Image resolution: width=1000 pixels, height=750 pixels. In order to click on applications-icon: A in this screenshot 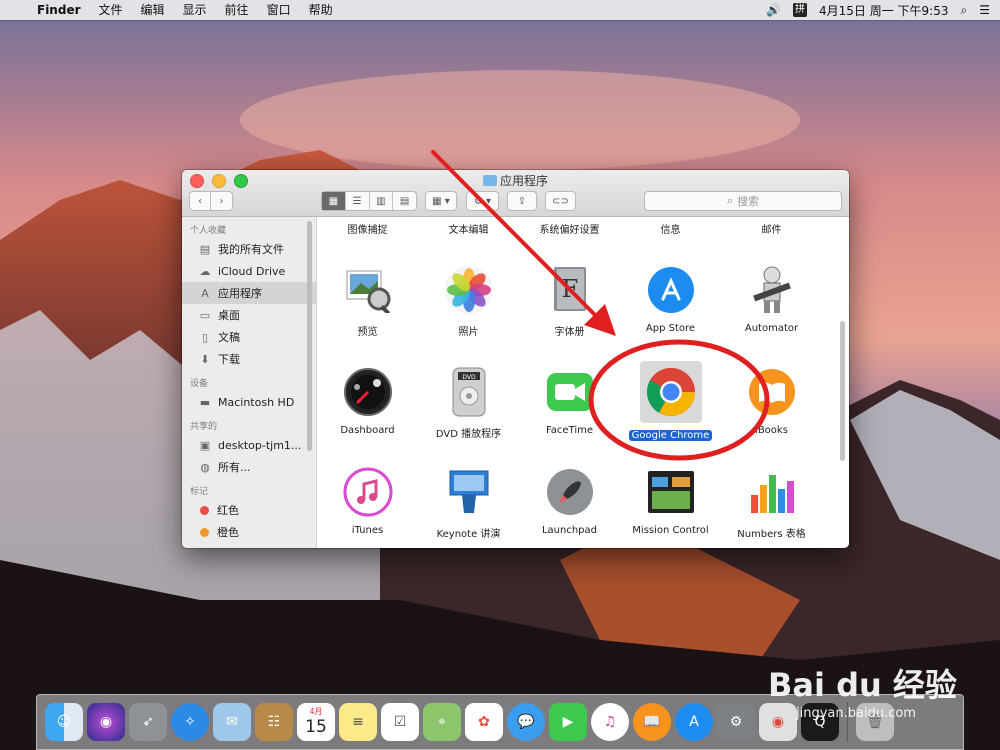, I will do `click(205, 293)`.